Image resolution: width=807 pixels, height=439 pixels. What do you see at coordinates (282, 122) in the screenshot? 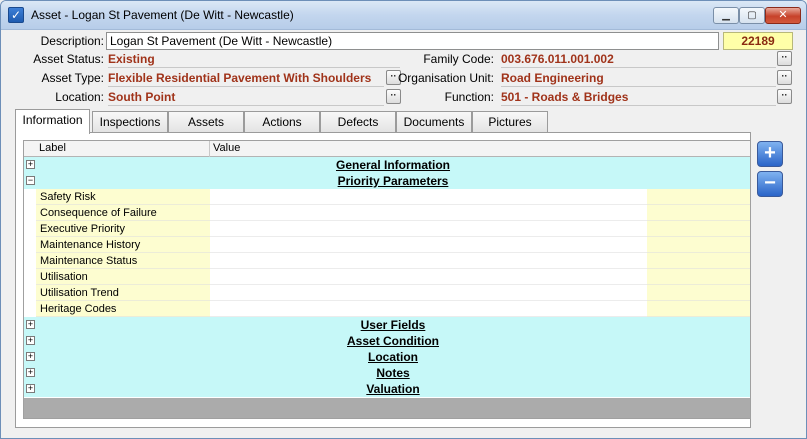
I see `tab-actions: Actions` at bounding box center [282, 122].